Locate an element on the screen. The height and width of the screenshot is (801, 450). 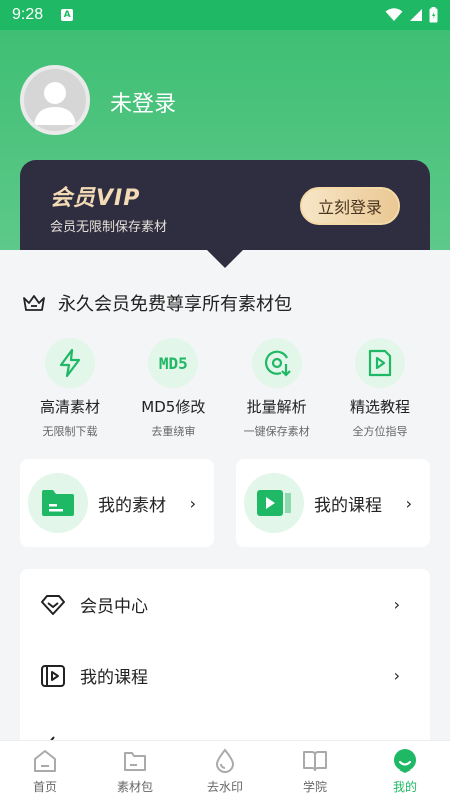
feature-subtitle: 去重绕审 is located at coordinates (173, 431).